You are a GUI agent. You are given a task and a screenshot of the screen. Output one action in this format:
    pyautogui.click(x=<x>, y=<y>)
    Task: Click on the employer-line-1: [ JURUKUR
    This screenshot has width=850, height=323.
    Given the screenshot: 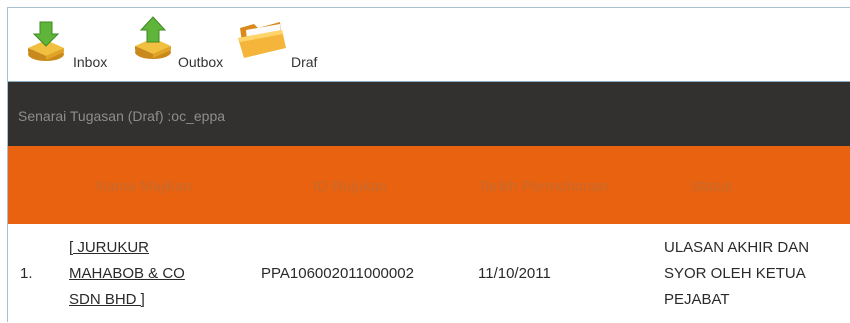 What is the action you would take?
    pyautogui.click(x=109, y=247)
    